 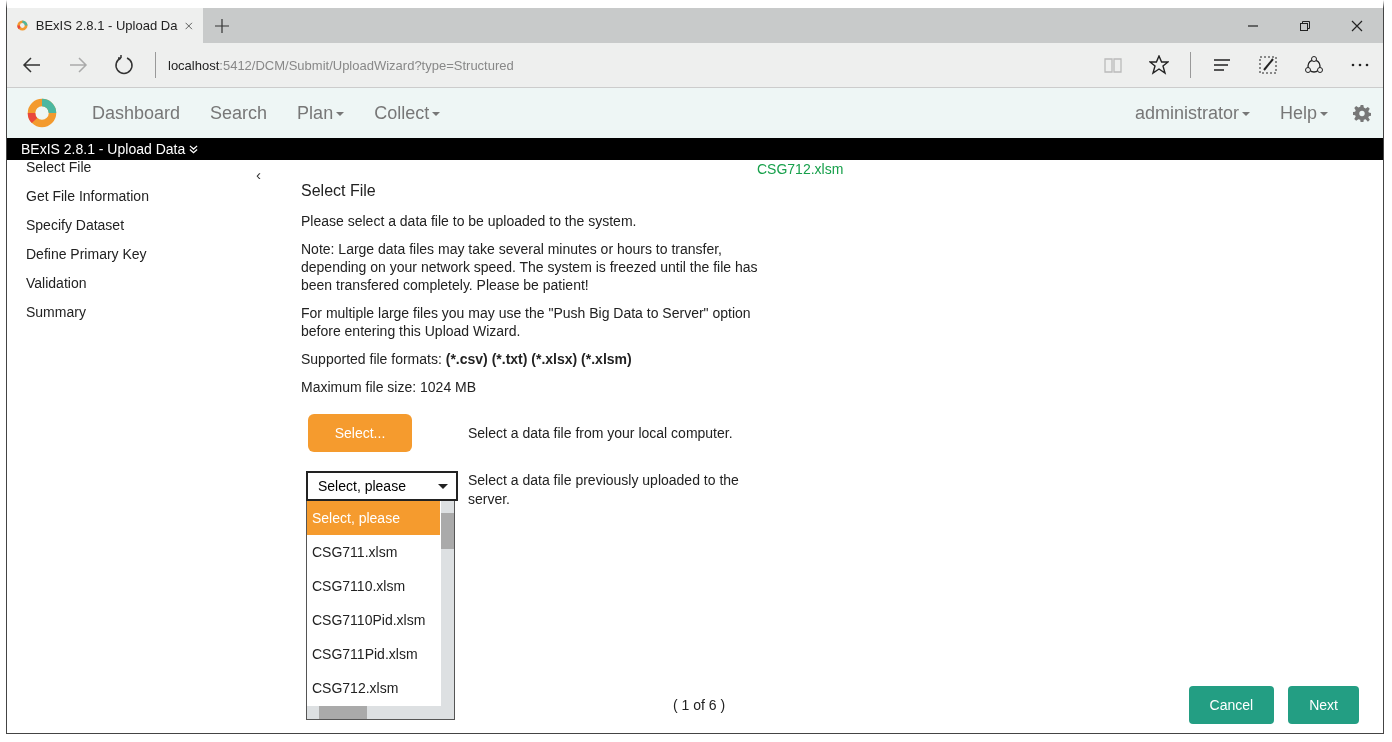 What do you see at coordinates (1268, 65) in the screenshot?
I see `pen-icon` at bounding box center [1268, 65].